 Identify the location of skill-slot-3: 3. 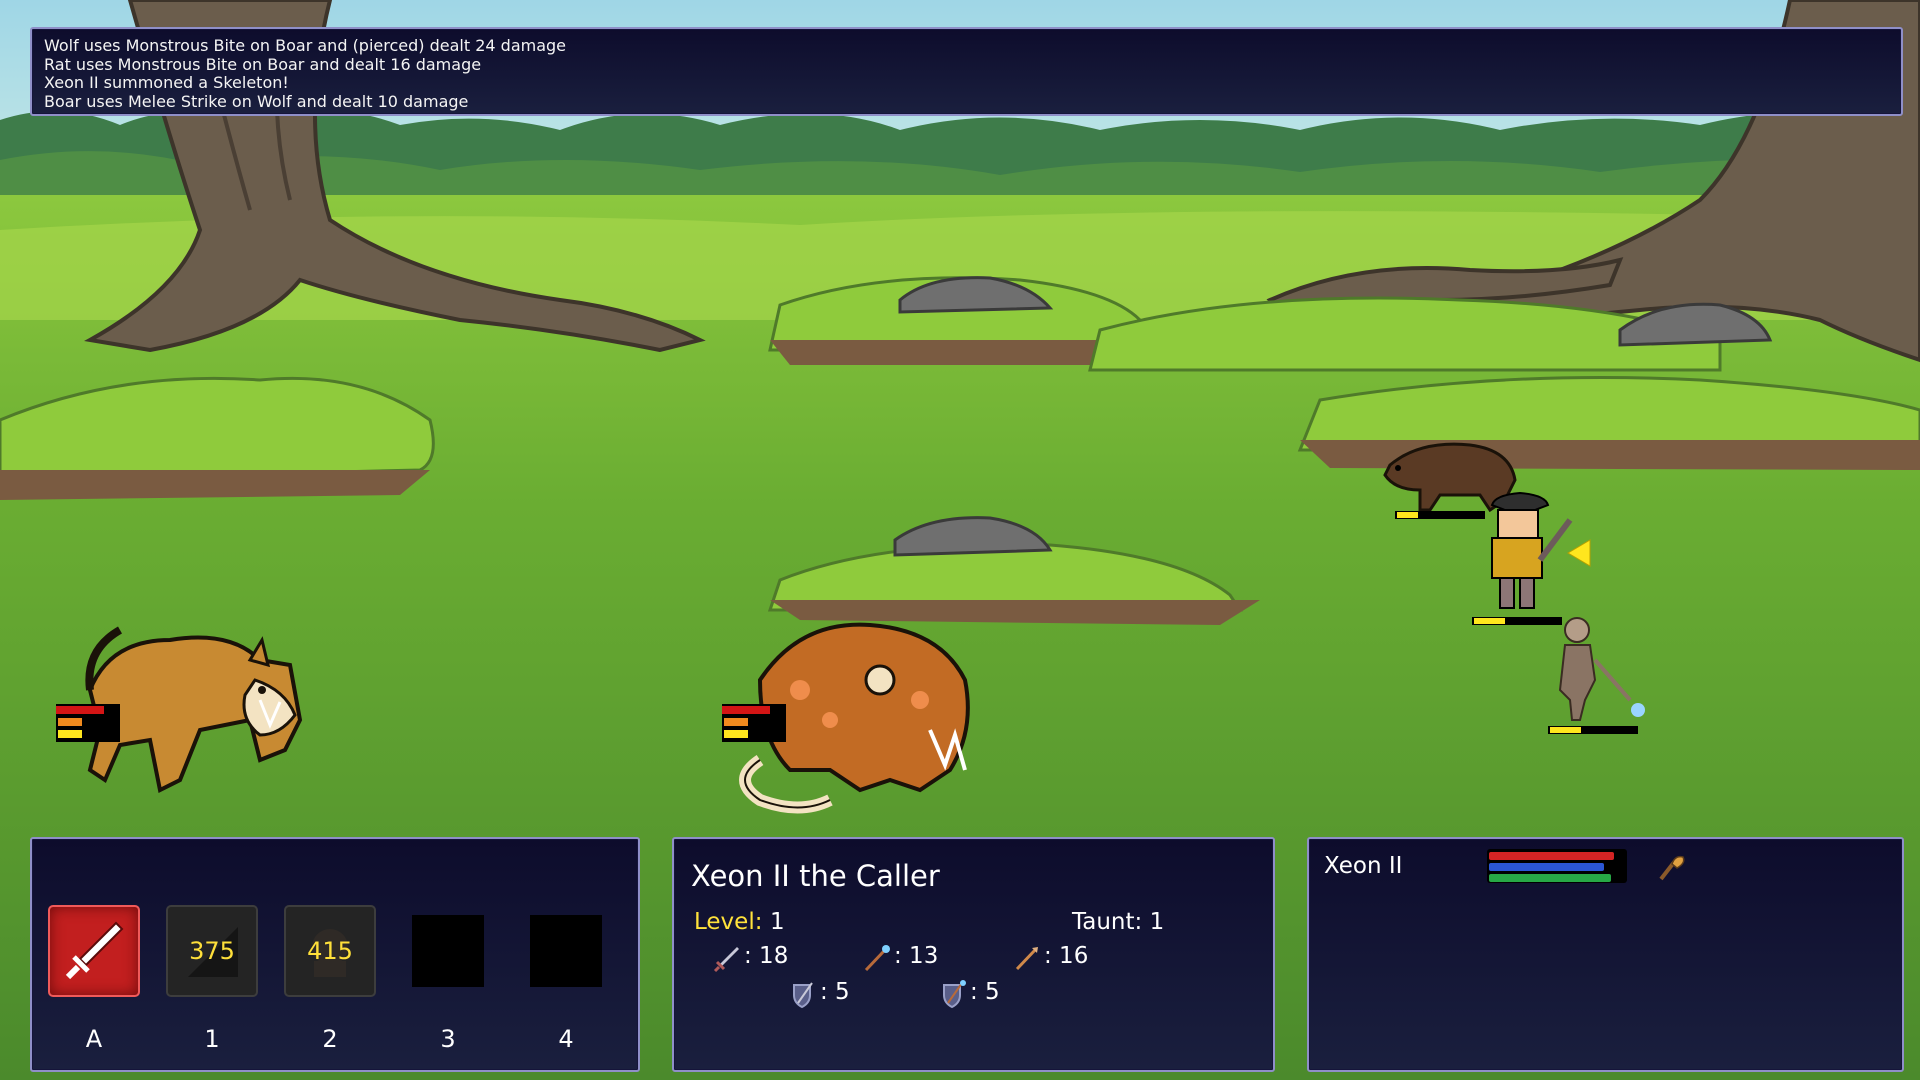
(448, 979).